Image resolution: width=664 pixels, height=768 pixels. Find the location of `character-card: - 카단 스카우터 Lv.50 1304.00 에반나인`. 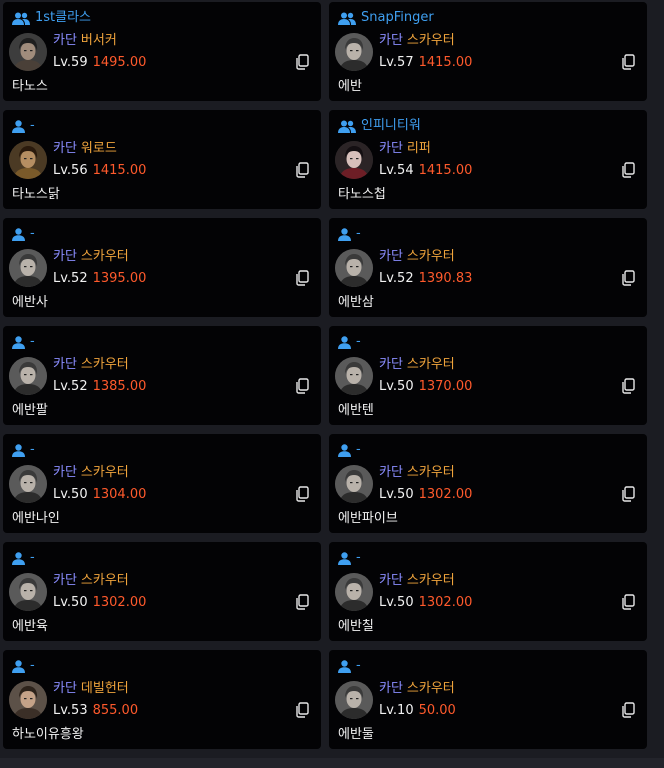

character-card: - 카단 스카우터 Lv.50 1304.00 에반나인 is located at coordinates (162, 483).